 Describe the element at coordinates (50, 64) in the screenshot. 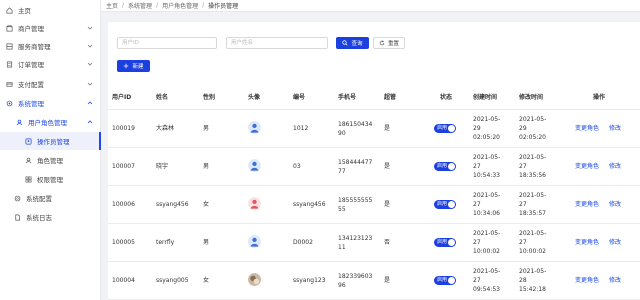

I see `menu-item-order: 订单管理` at that location.